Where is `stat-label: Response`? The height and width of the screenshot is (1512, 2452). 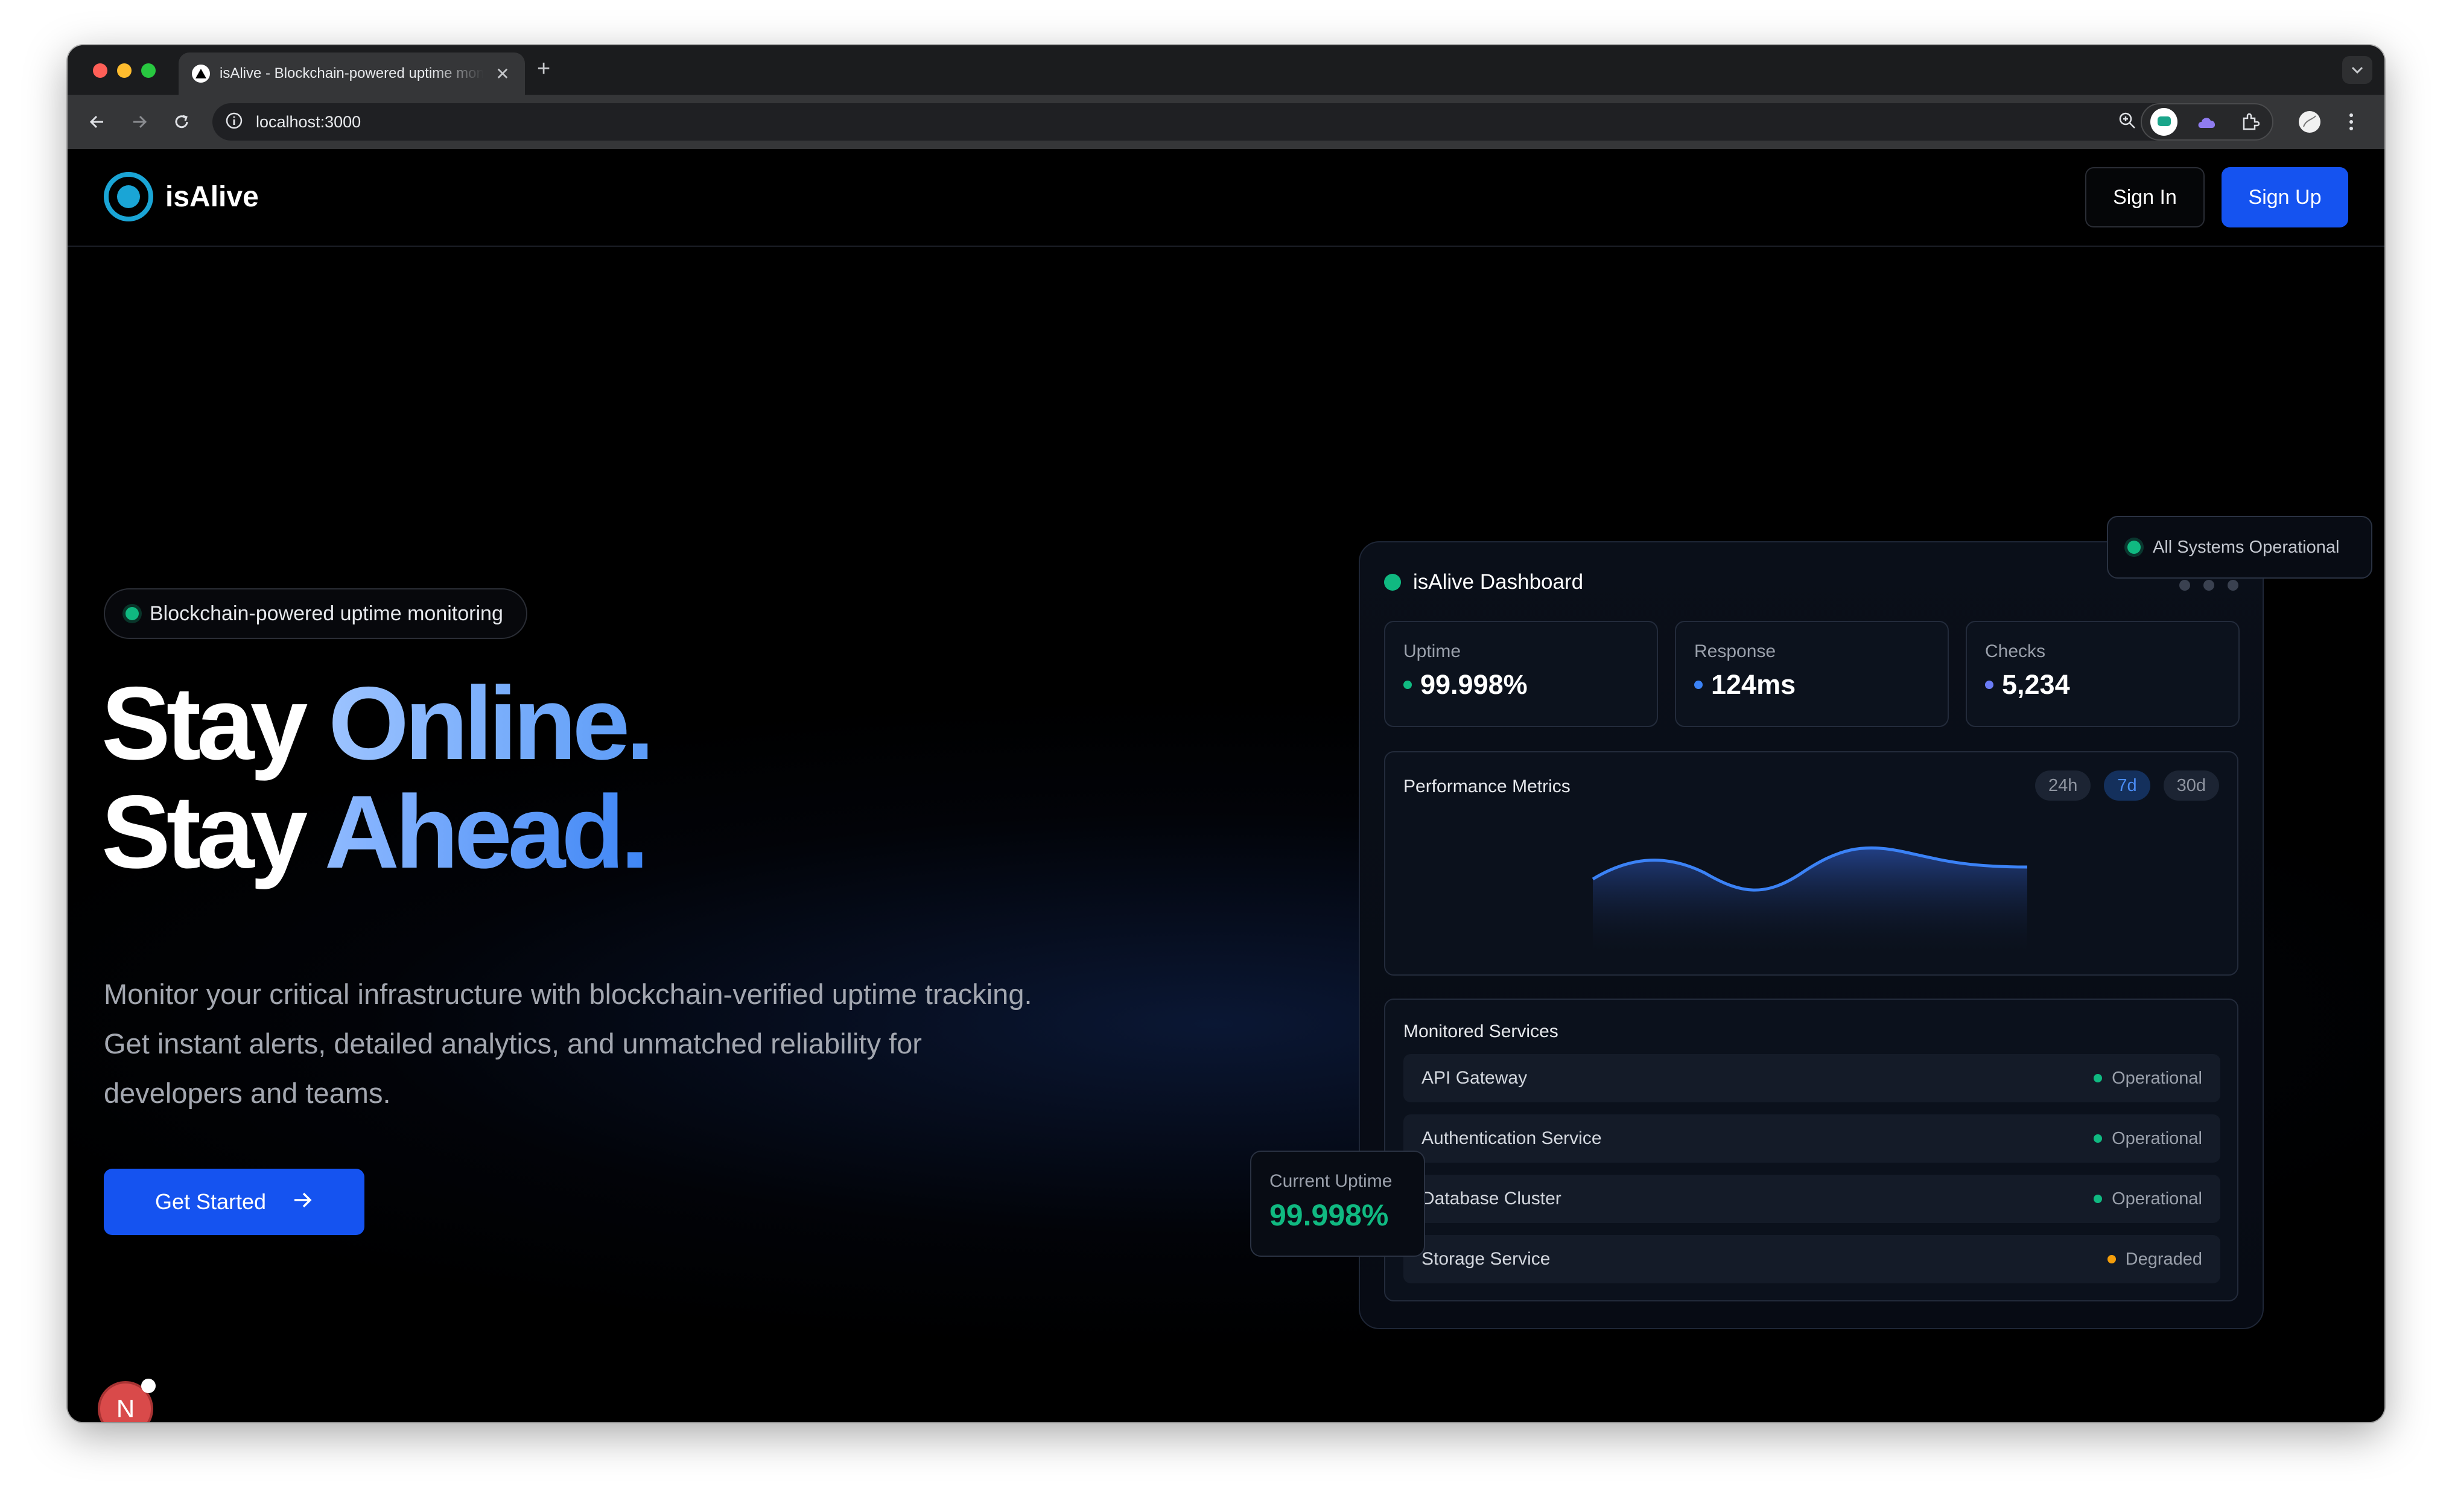 stat-label: Response is located at coordinates (1735, 651).